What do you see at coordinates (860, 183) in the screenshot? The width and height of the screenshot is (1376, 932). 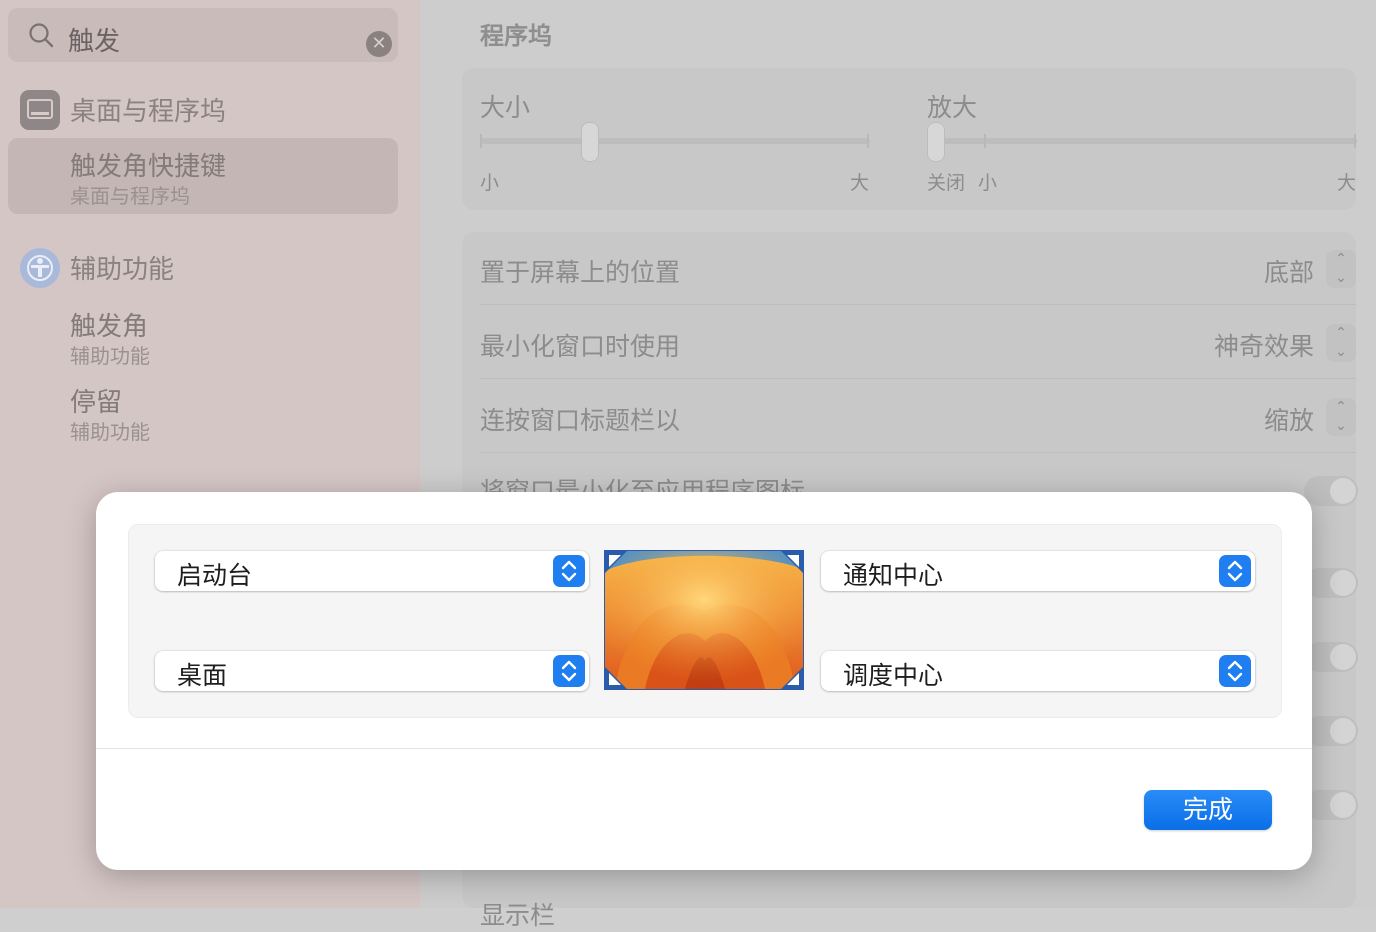 I see `size-max-label: 大` at bounding box center [860, 183].